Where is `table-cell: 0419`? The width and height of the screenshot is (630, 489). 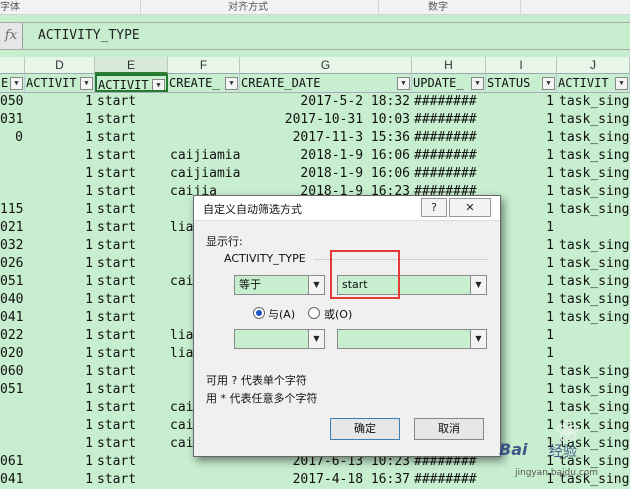 table-cell: 0419 is located at coordinates (11, 318).